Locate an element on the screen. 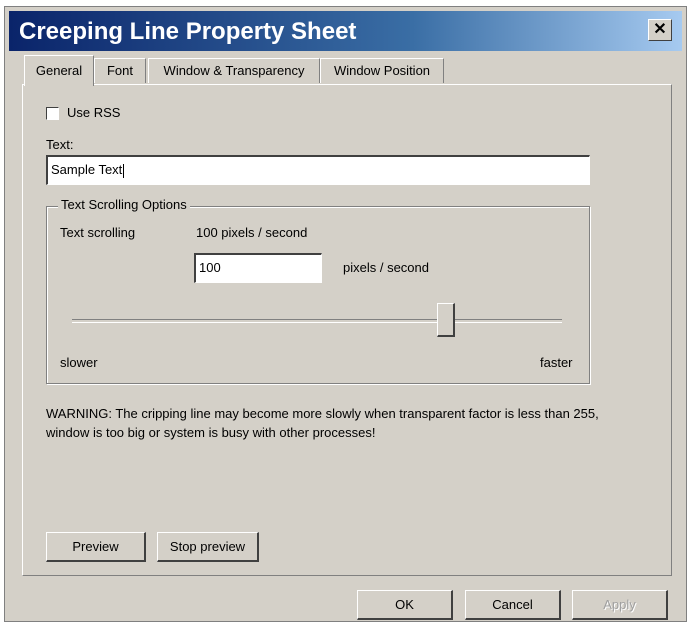 The width and height of the screenshot is (693, 628). tab-font: Font is located at coordinates (120, 70).